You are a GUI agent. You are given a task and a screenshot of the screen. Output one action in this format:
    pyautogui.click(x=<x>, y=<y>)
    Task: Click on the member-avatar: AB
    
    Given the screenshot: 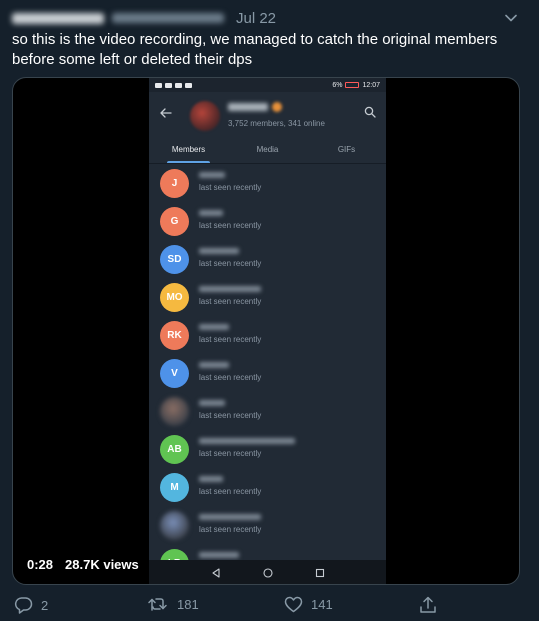 What is the action you would take?
    pyautogui.click(x=174, y=449)
    